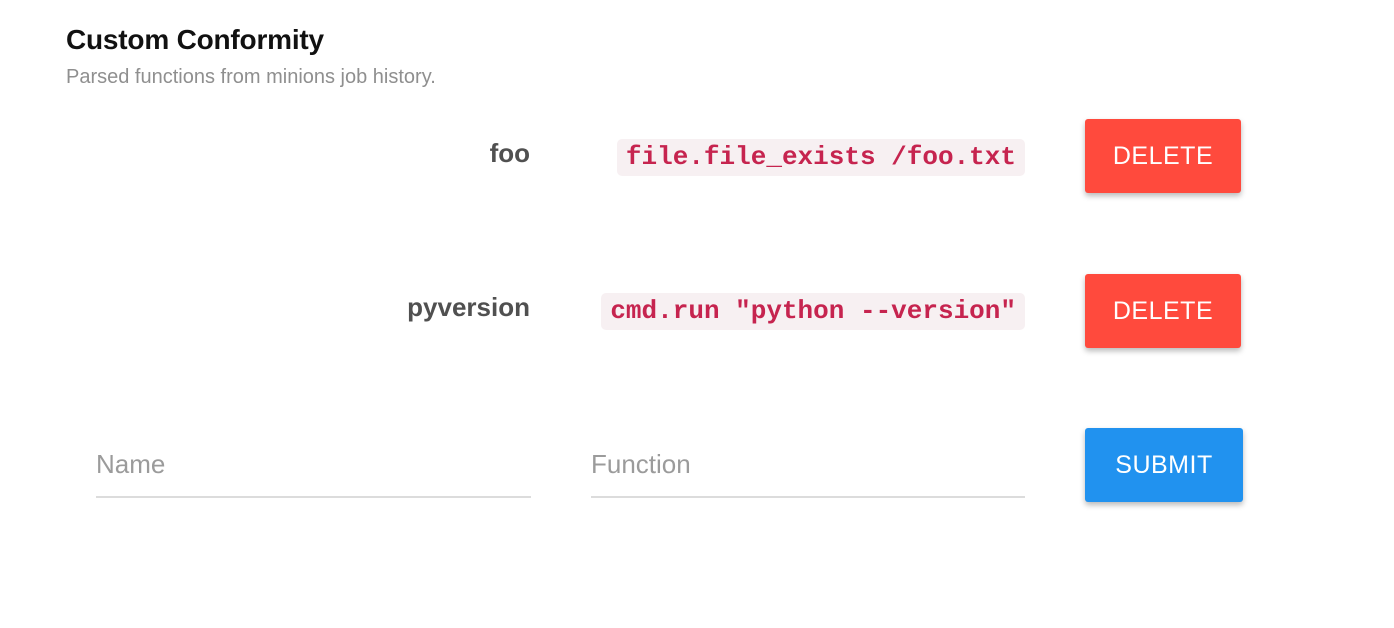 The width and height of the screenshot is (1394, 628). What do you see at coordinates (813, 311) in the screenshot?
I see `function-code: cmd.run "python --version"` at bounding box center [813, 311].